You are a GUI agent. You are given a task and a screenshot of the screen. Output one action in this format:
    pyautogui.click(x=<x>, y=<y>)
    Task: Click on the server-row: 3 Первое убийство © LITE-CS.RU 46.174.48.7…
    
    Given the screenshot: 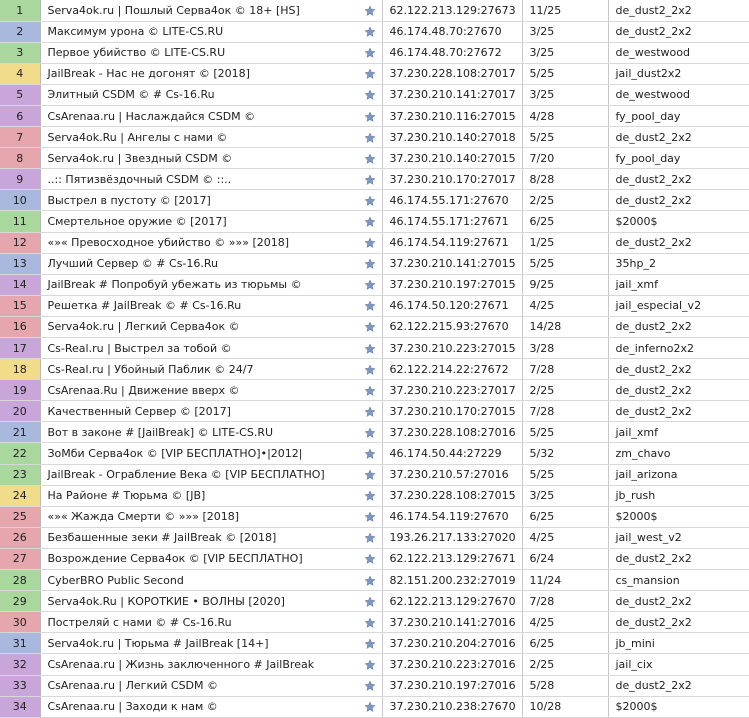 What is the action you would take?
    pyautogui.click(x=374, y=53)
    